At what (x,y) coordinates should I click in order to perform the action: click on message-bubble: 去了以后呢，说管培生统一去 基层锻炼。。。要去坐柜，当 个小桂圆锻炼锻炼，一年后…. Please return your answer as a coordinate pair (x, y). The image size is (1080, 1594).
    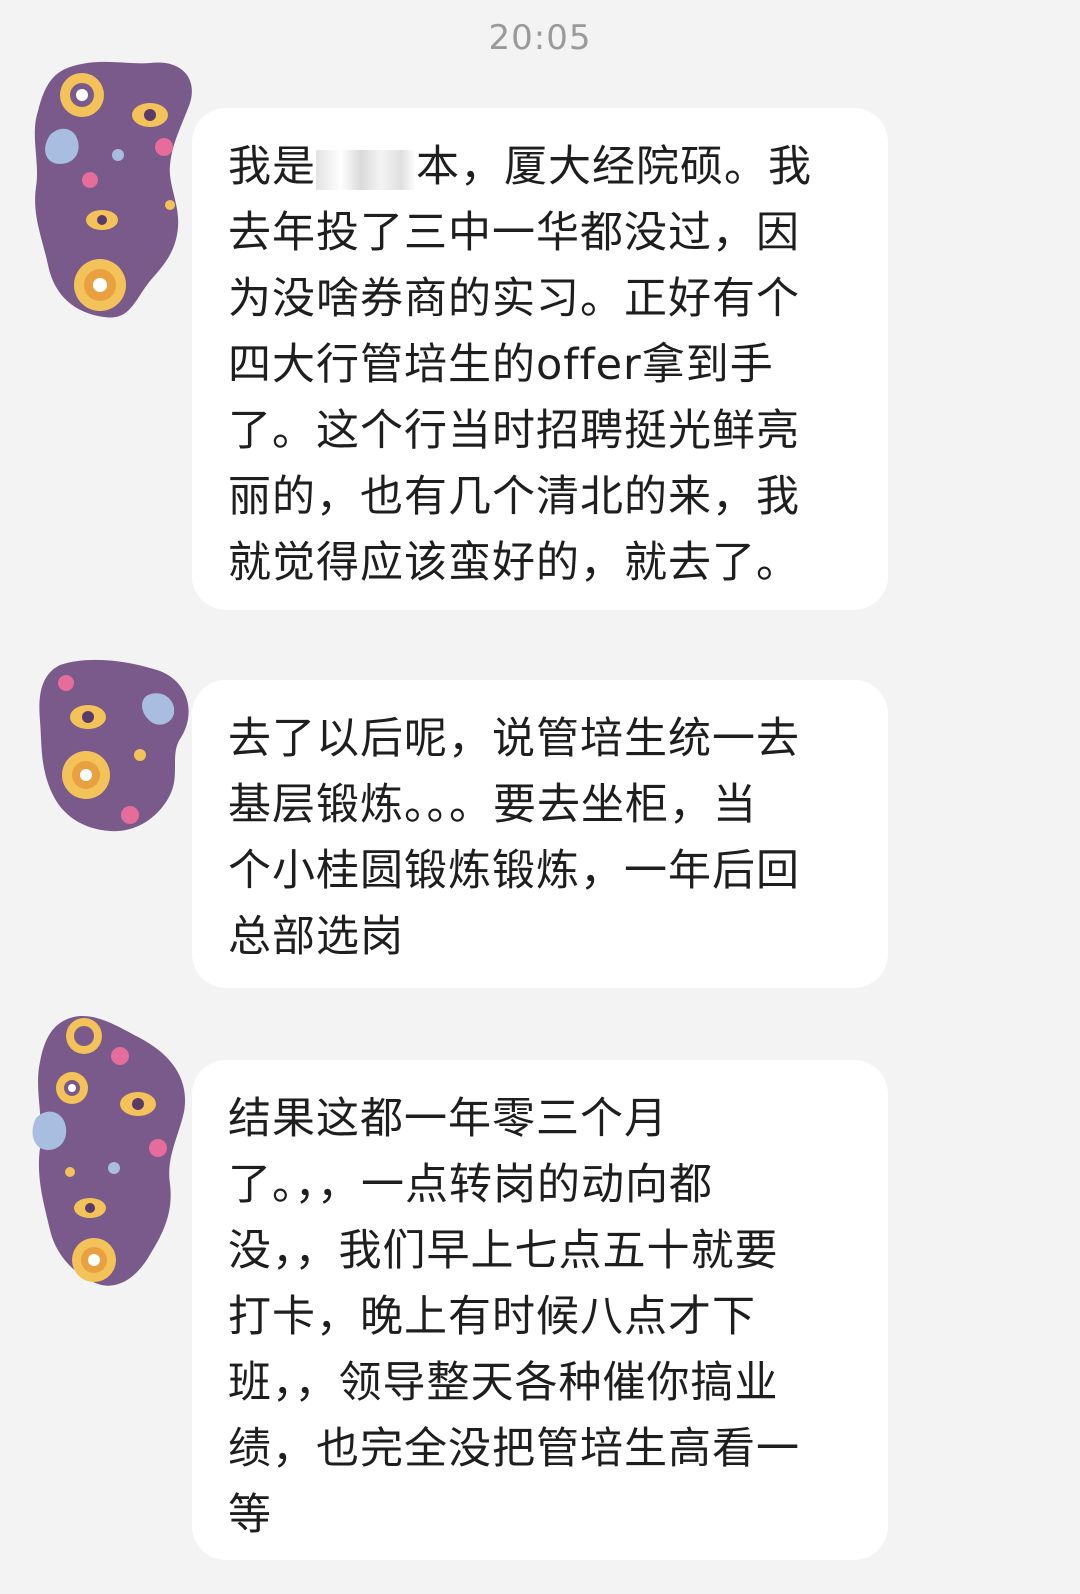
    Looking at the image, I should click on (540, 834).